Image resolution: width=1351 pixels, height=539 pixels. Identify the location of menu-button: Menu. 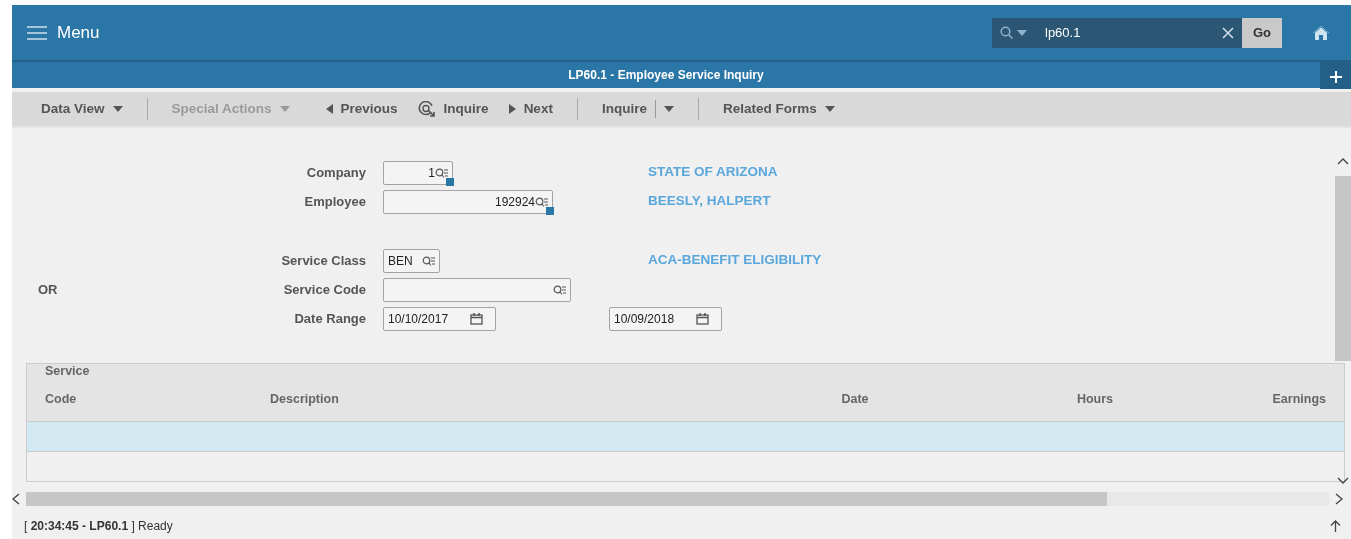
(63, 32).